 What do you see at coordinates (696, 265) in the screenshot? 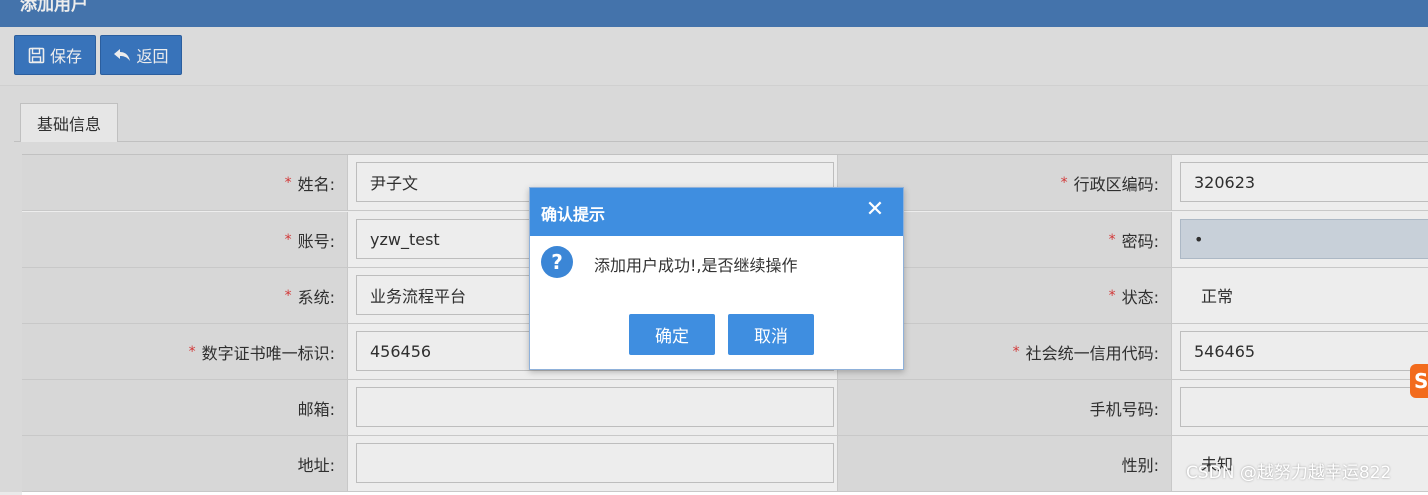
I see `dialog-message: 添加用户成功!,是否继续操作` at bounding box center [696, 265].